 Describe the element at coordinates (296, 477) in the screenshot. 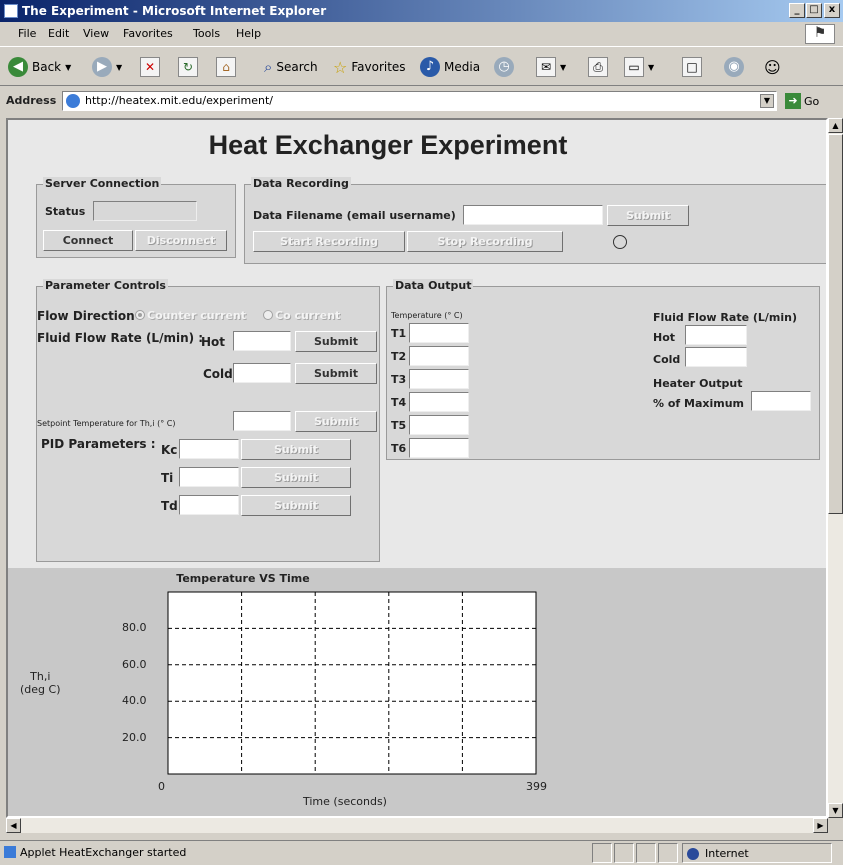

I see `ti-submit-button: Submit` at that location.